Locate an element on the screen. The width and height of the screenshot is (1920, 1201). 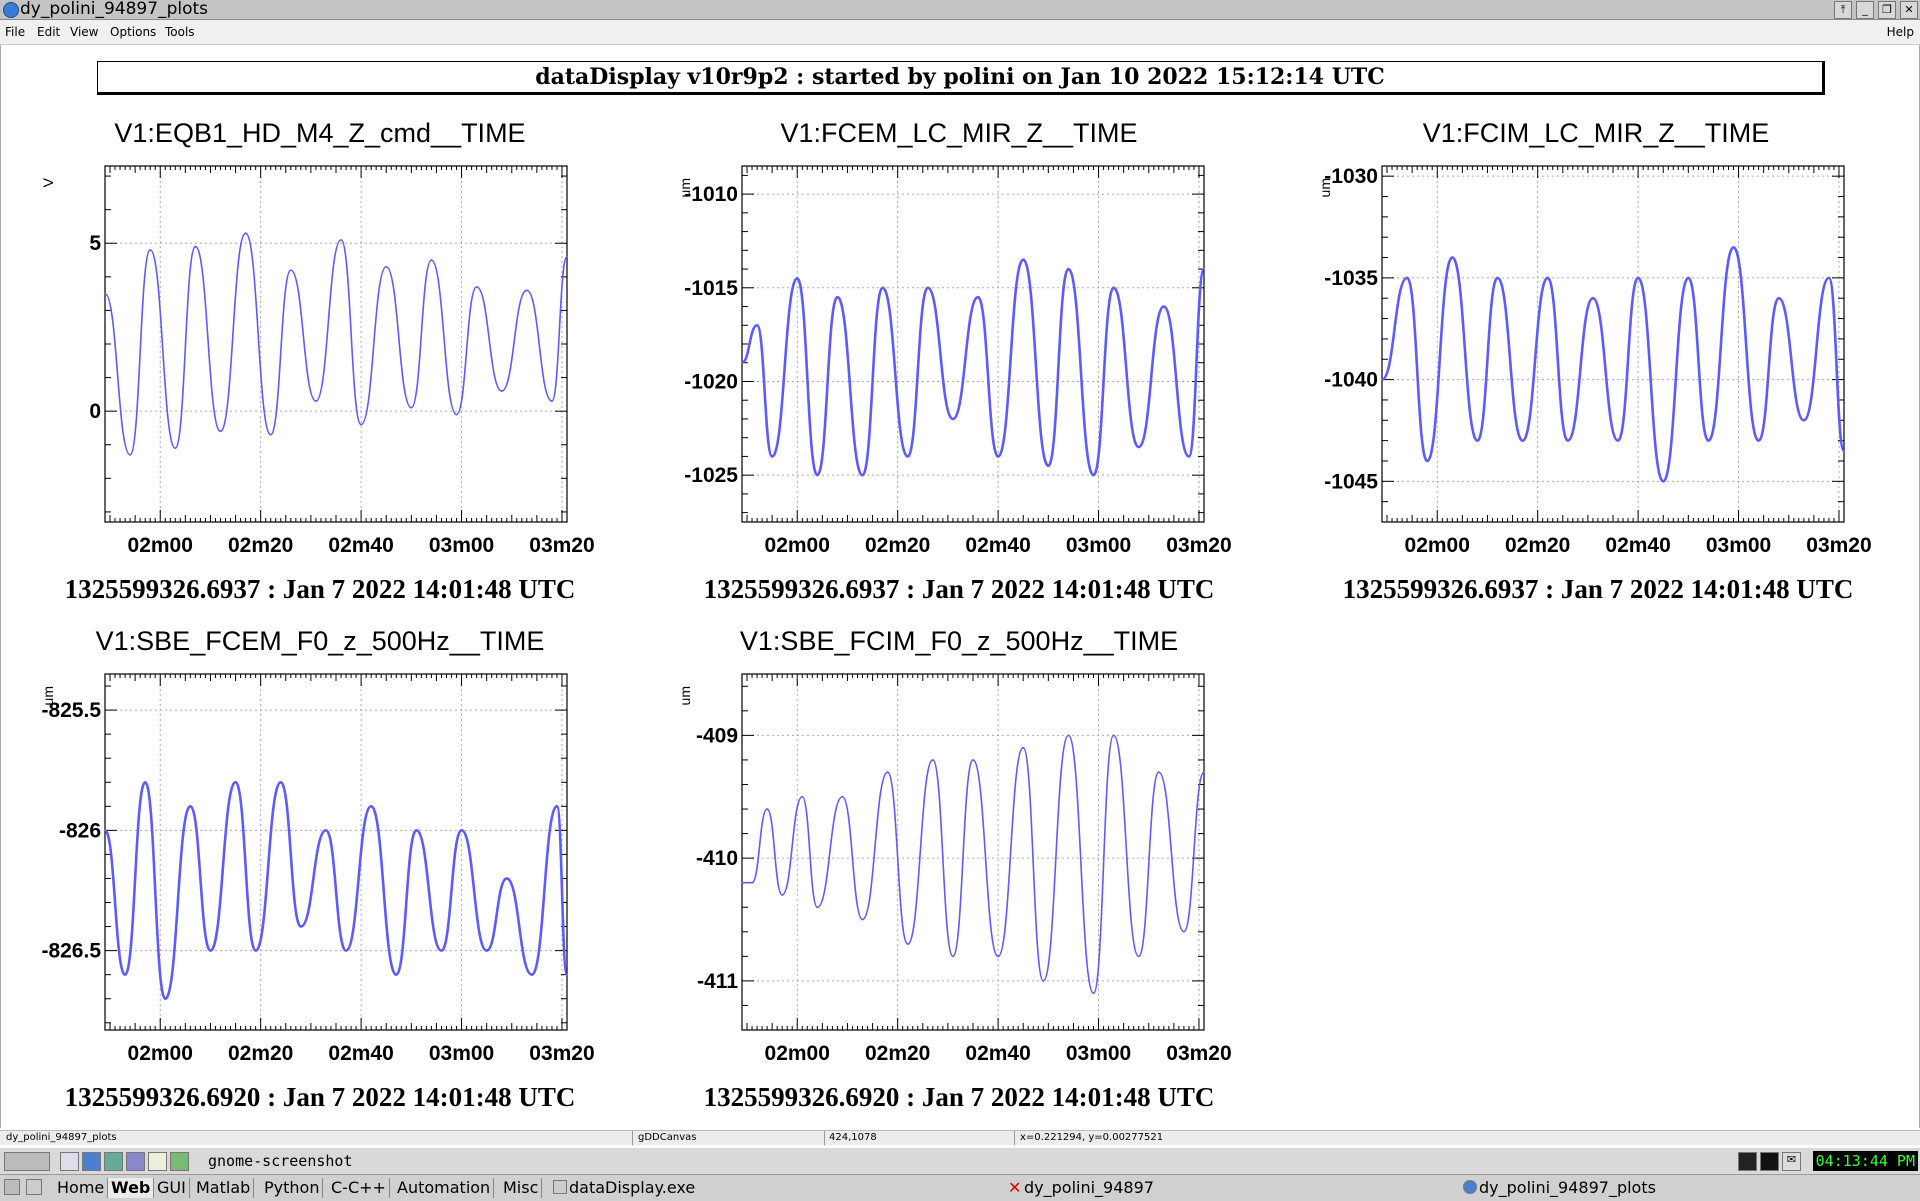
start-icon is located at coordinates (12, 1187).